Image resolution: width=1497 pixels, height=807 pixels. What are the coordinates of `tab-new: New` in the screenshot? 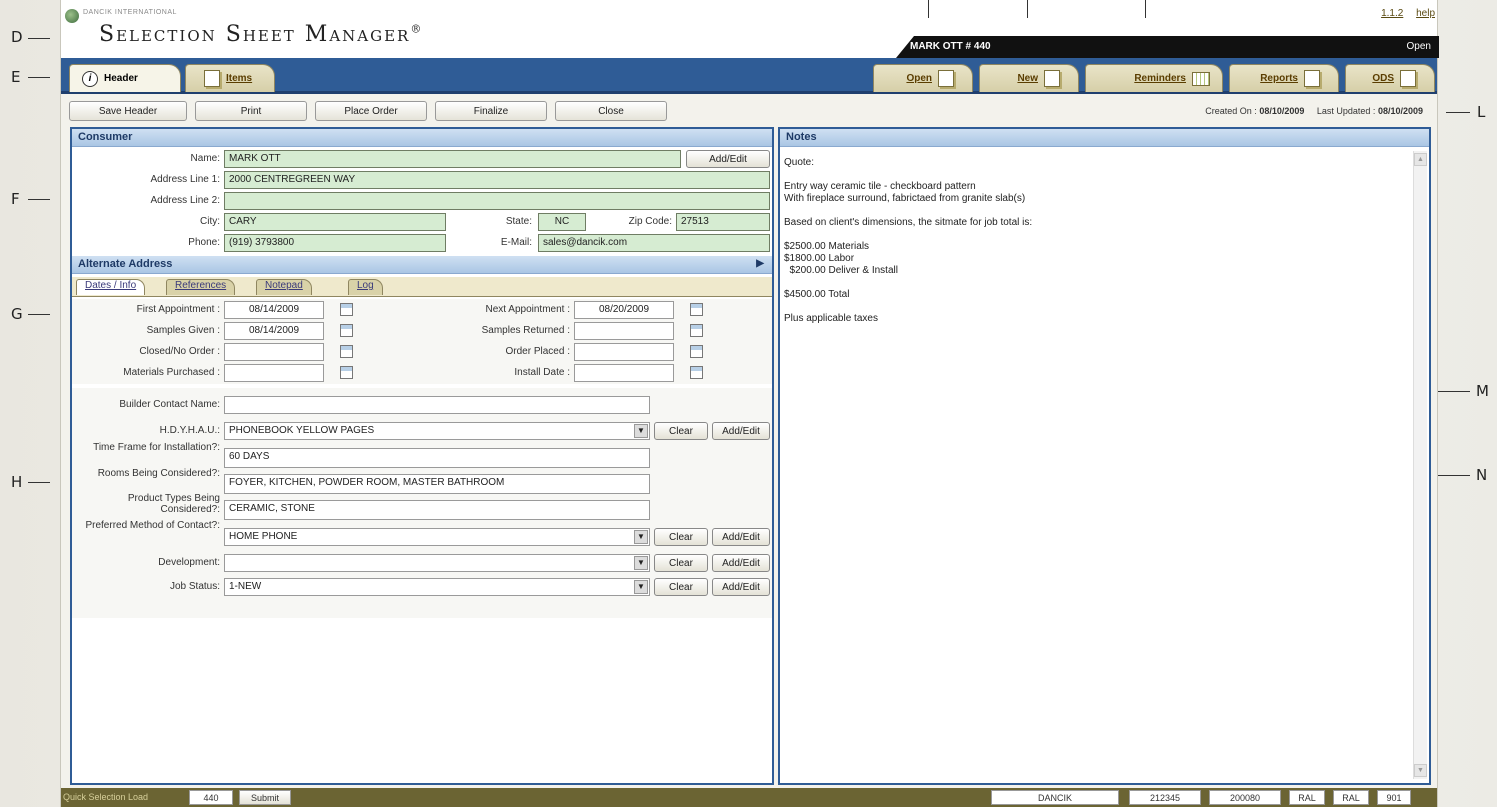 It's located at (1029, 78).